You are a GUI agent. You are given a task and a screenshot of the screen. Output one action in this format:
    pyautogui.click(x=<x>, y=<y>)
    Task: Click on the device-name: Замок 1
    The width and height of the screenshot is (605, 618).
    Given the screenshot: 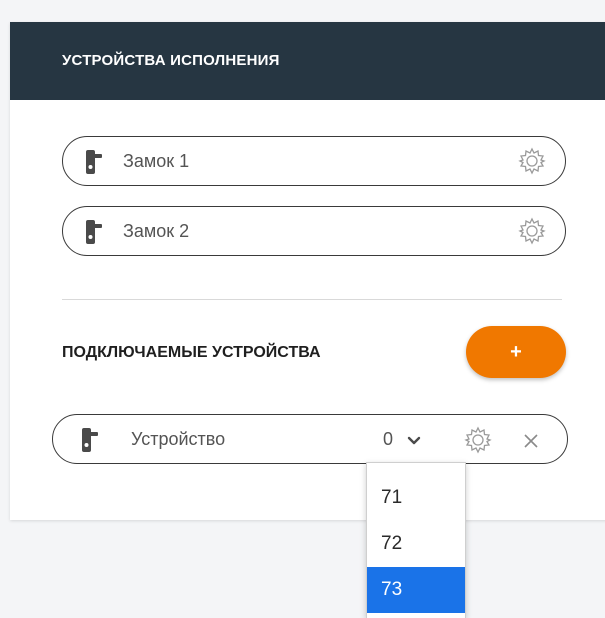 What is the action you would take?
    pyautogui.click(x=156, y=161)
    